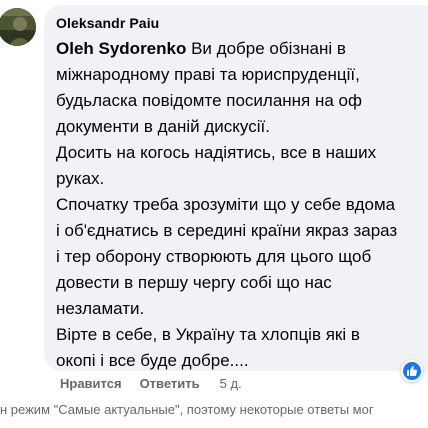 This screenshot has width=428, height=428. What do you see at coordinates (121, 48) in the screenshot?
I see `mention-link: Oleh Sydorenko` at bounding box center [121, 48].